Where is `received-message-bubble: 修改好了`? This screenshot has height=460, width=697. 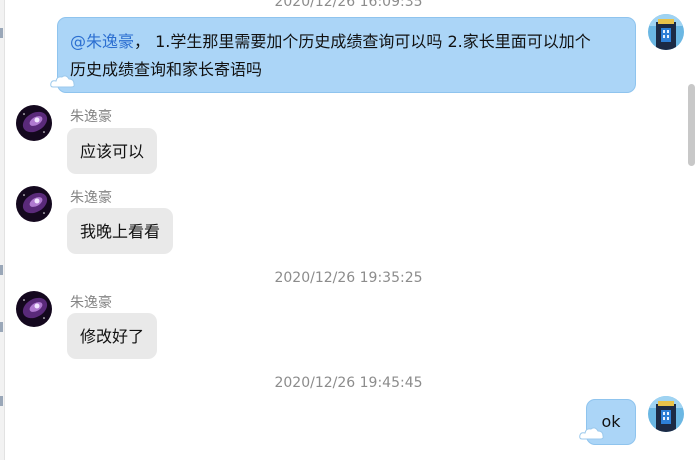 received-message-bubble: 修改好了 is located at coordinates (112, 336).